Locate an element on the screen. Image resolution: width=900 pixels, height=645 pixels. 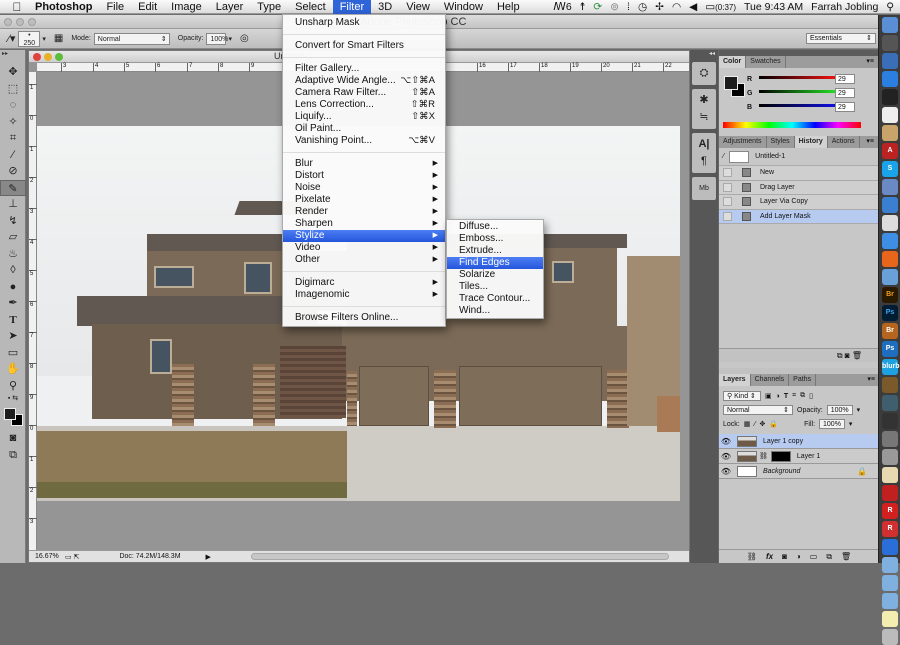
wifi-icon: ◠ is located at coordinates (676, 7).